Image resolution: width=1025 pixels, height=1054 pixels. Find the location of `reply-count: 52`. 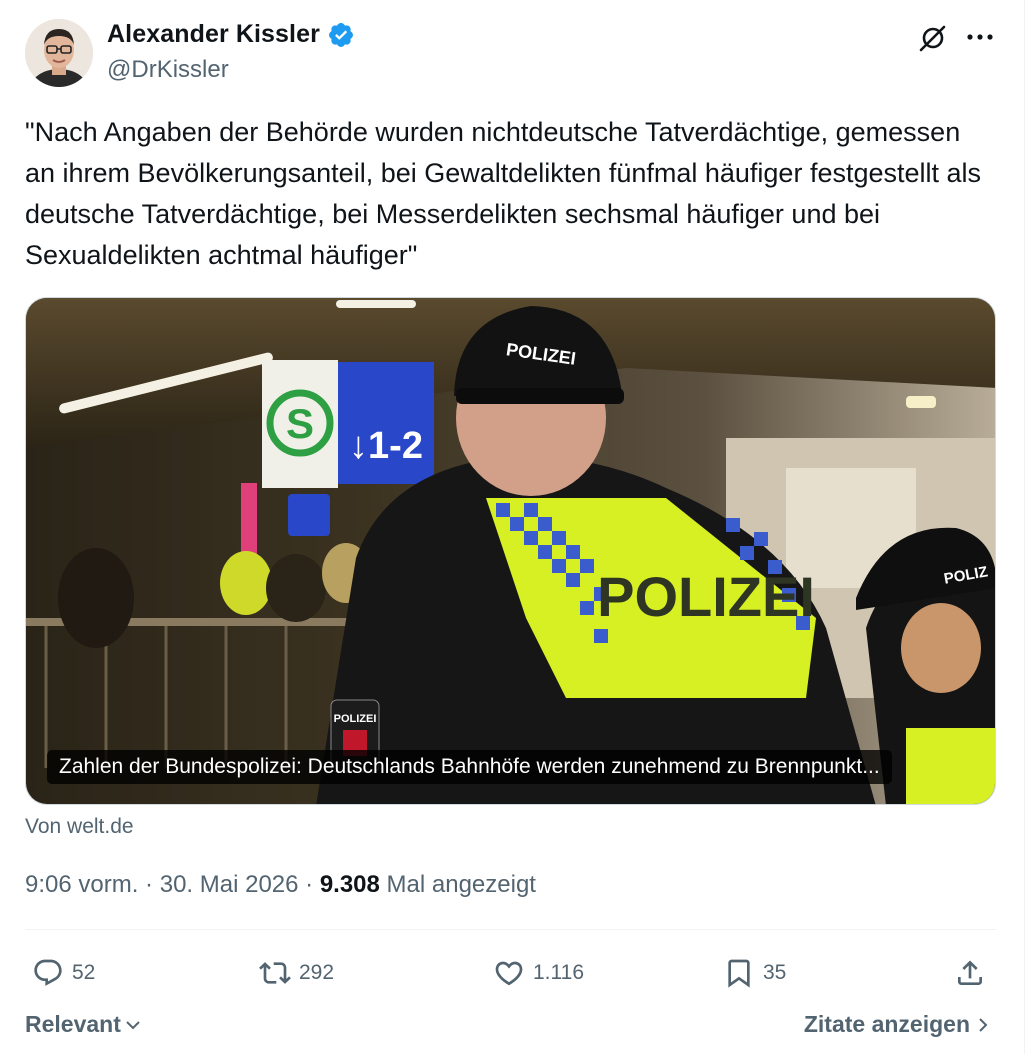

reply-count: 52 is located at coordinates (84, 972).